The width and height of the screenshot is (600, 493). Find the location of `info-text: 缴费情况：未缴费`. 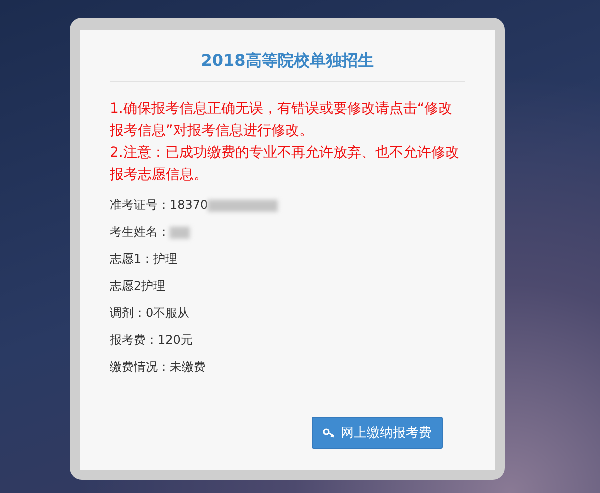

info-text: 缴费情况：未缴费 is located at coordinates (158, 367).